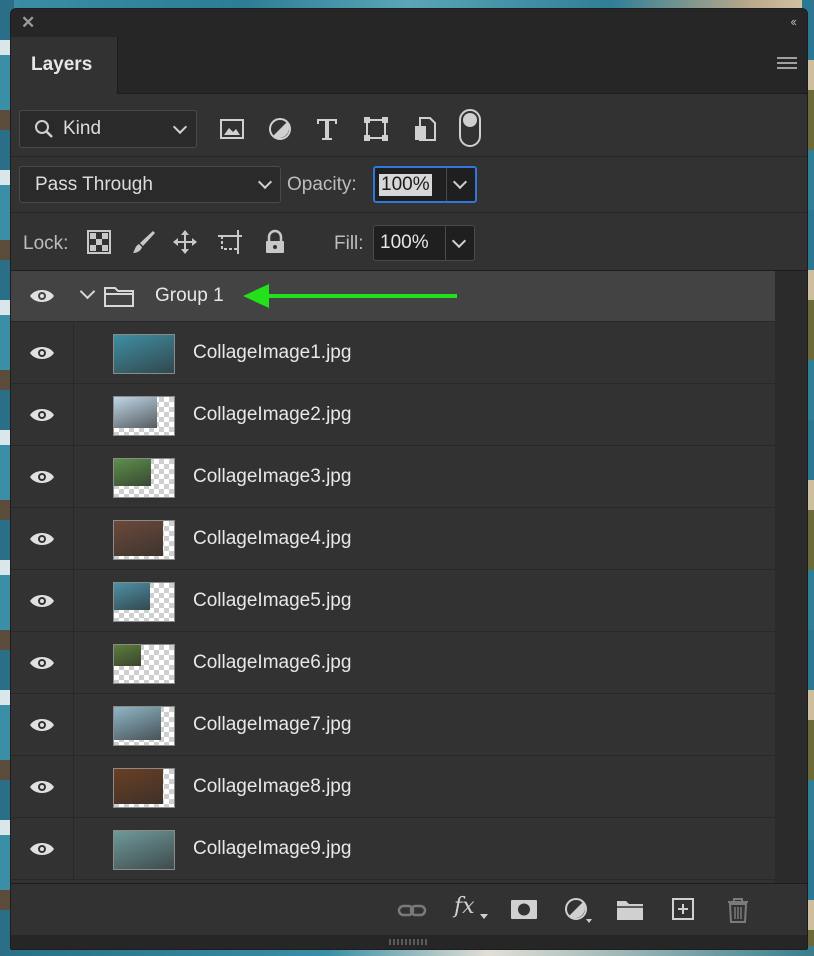 This screenshot has height=956, width=814. What do you see at coordinates (577, 910) in the screenshot?
I see `adjustment-layer-icon` at bounding box center [577, 910].